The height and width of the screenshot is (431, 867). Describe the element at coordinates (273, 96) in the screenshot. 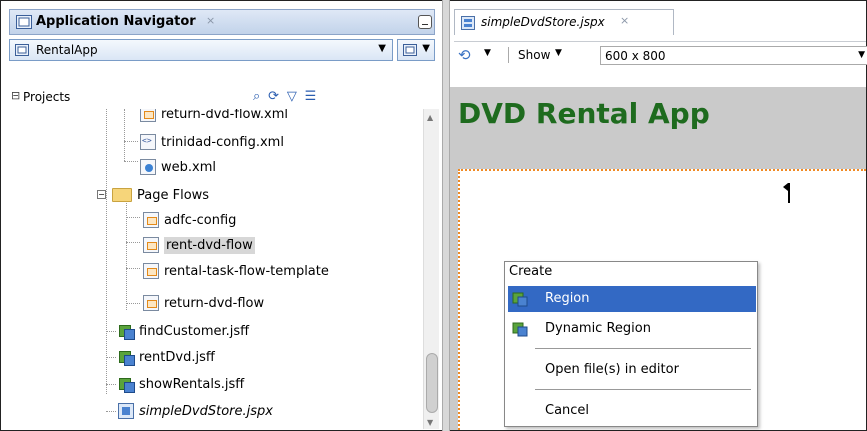

I see `sync-icon: ⟳` at that location.